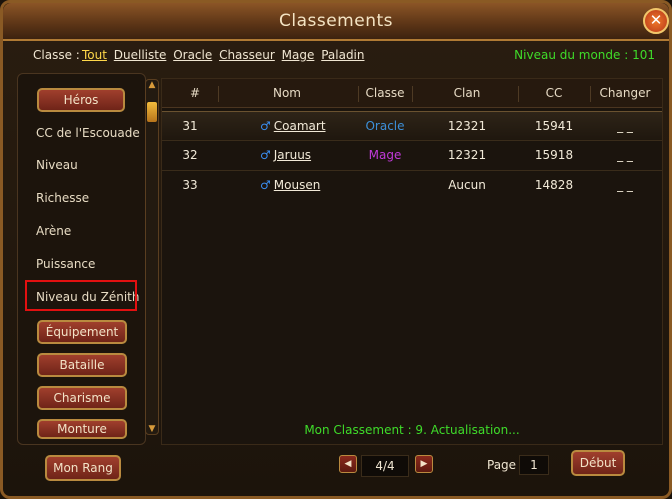 The height and width of the screenshot is (499, 672). What do you see at coordinates (554, 93) in the screenshot?
I see `header-cc: CC` at bounding box center [554, 93].